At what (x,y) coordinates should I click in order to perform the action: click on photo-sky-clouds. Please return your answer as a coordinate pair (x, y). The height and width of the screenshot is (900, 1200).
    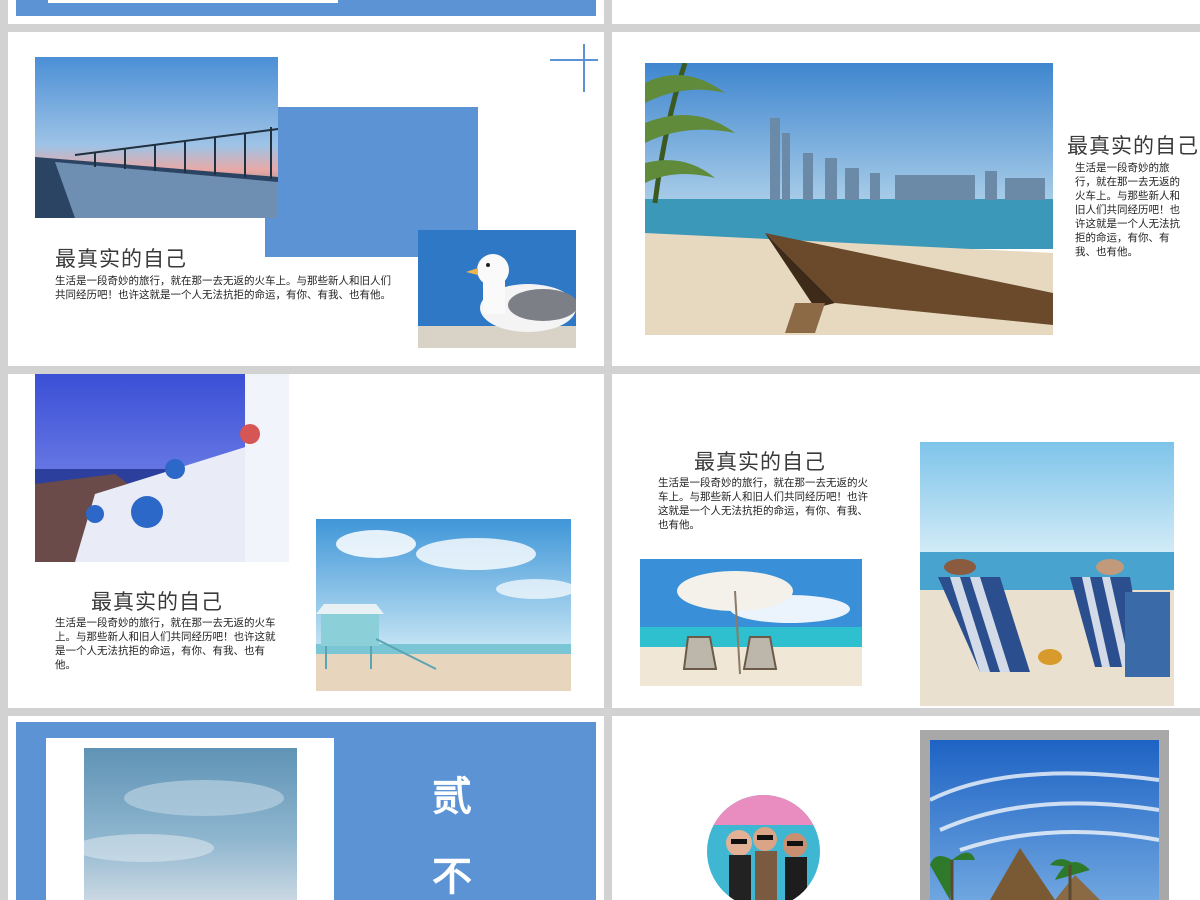
    Looking at the image, I should click on (190, 824).